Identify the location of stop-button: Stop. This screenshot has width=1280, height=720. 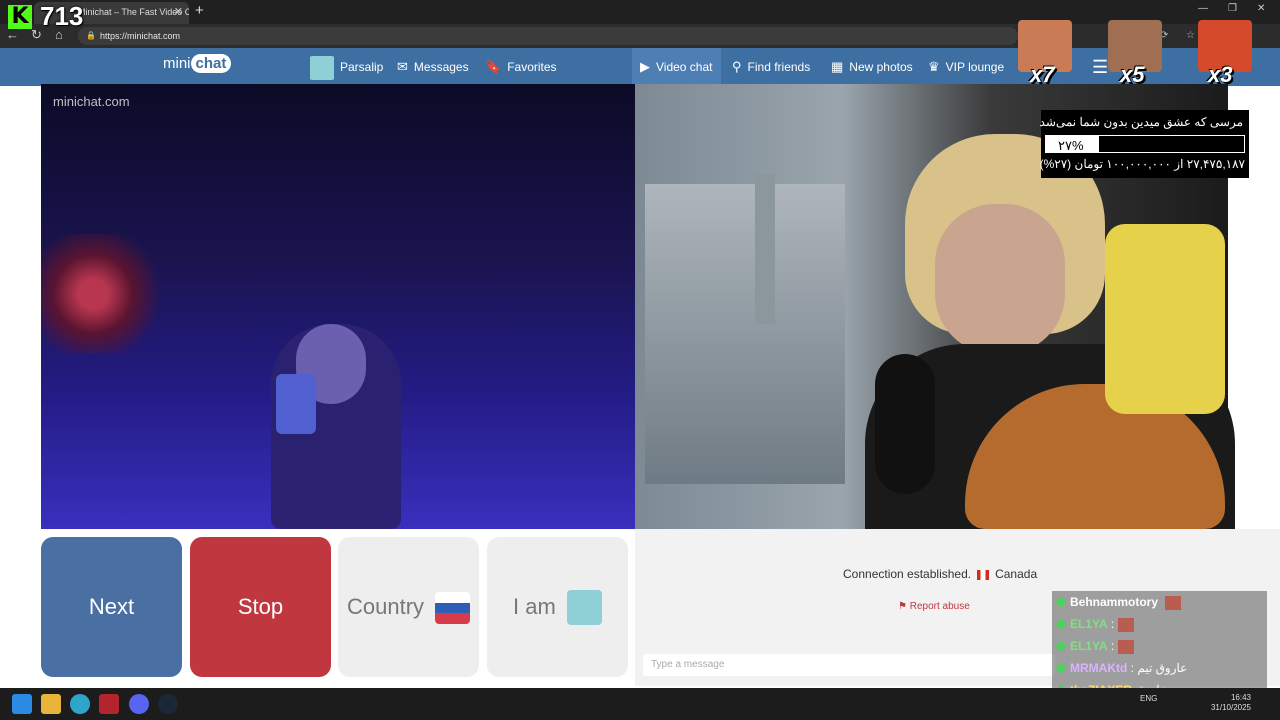
(260, 607).